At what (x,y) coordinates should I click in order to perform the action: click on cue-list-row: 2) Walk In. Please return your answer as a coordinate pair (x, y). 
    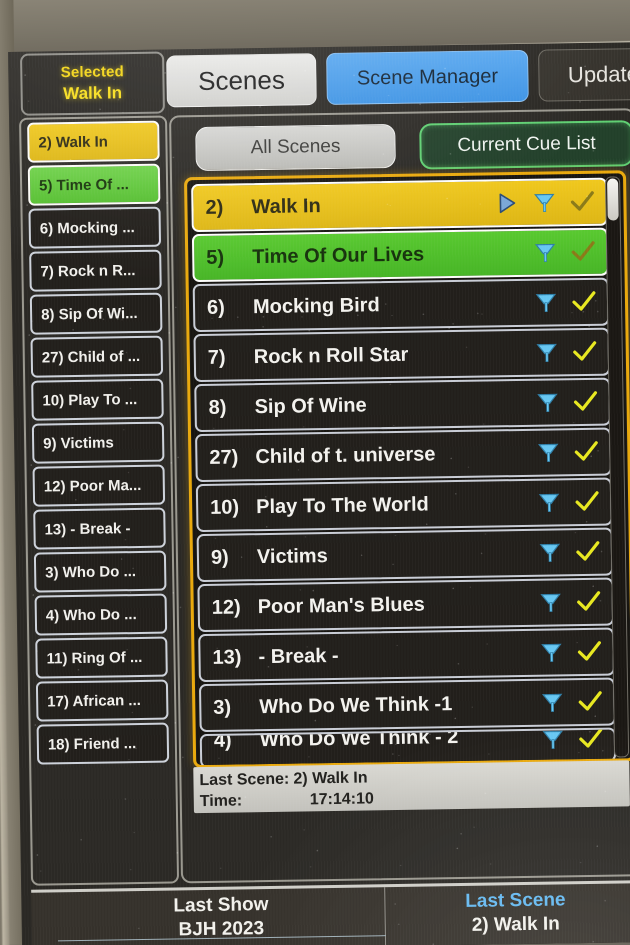
    Looking at the image, I should click on (399, 205).